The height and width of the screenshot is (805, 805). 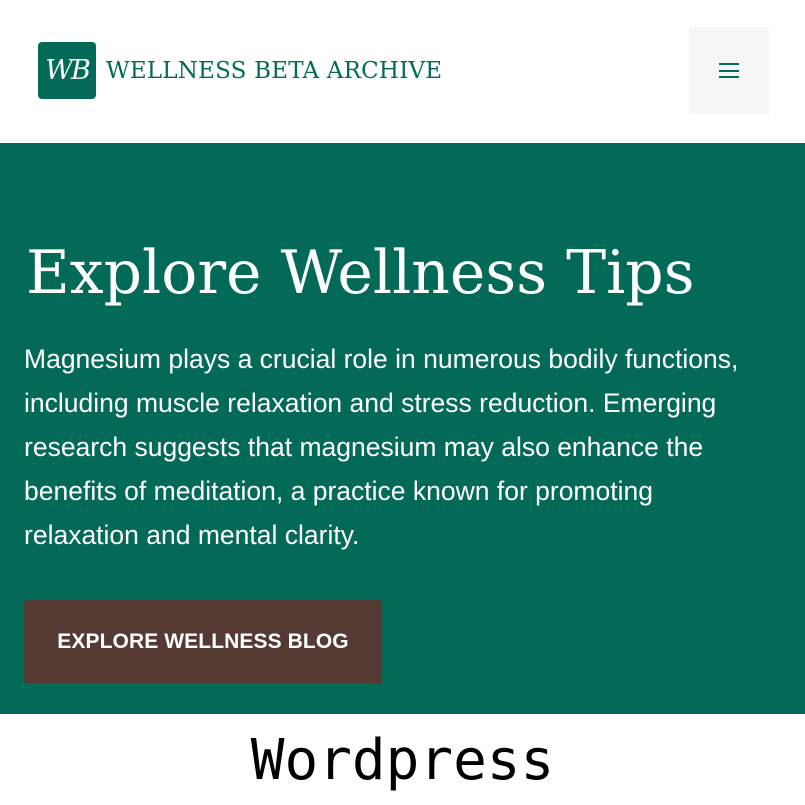 What do you see at coordinates (203, 641) in the screenshot?
I see `explore-wellness-blog-button: EXPLORE WELLNESS BLOG` at bounding box center [203, 641].